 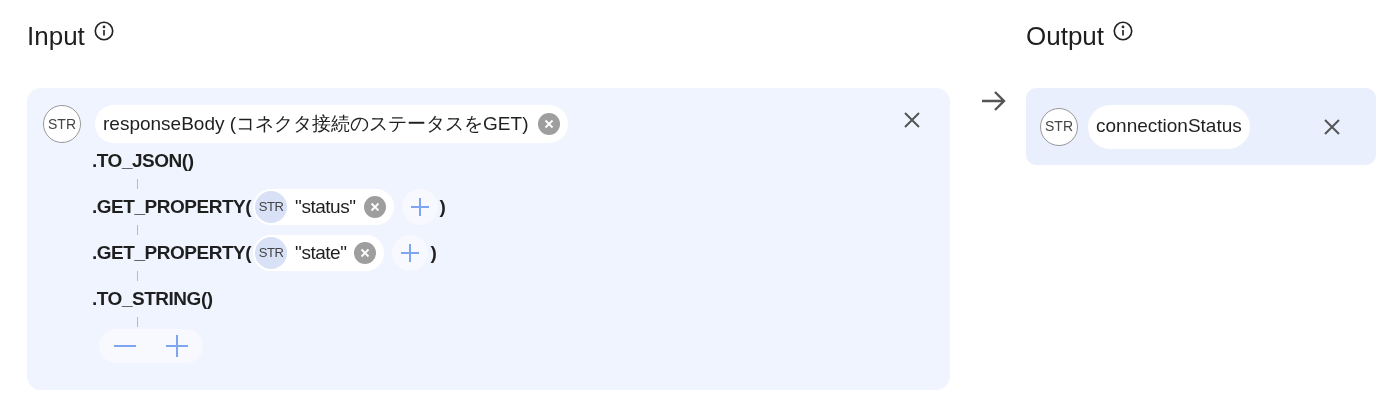 I want to click on section-title: Output, so click(x=1065, y=36).